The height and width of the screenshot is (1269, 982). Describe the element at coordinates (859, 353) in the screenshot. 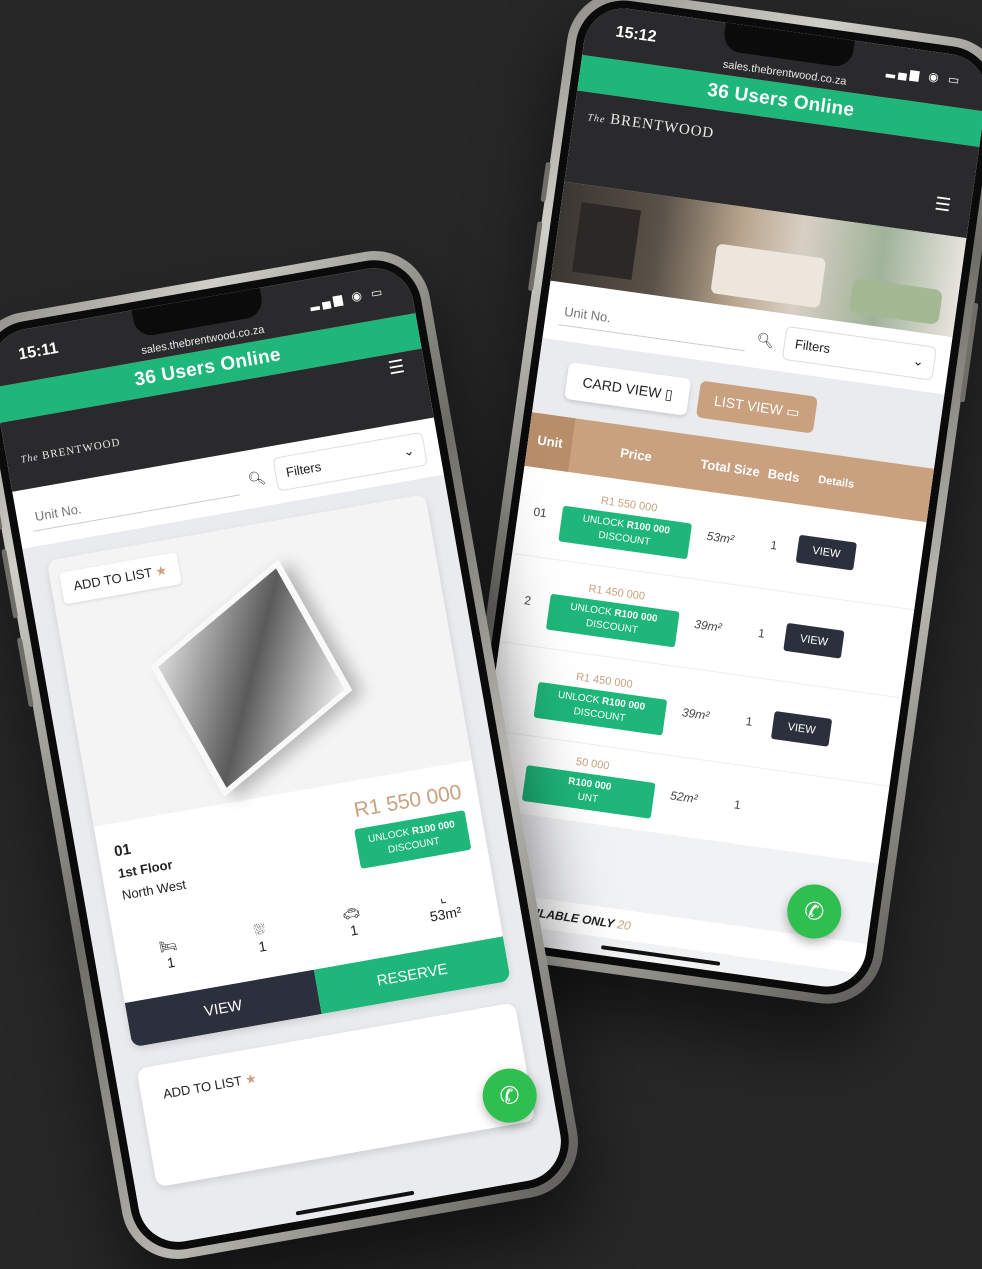

I see `filters-dropdown: Filters ⌄` at that location.